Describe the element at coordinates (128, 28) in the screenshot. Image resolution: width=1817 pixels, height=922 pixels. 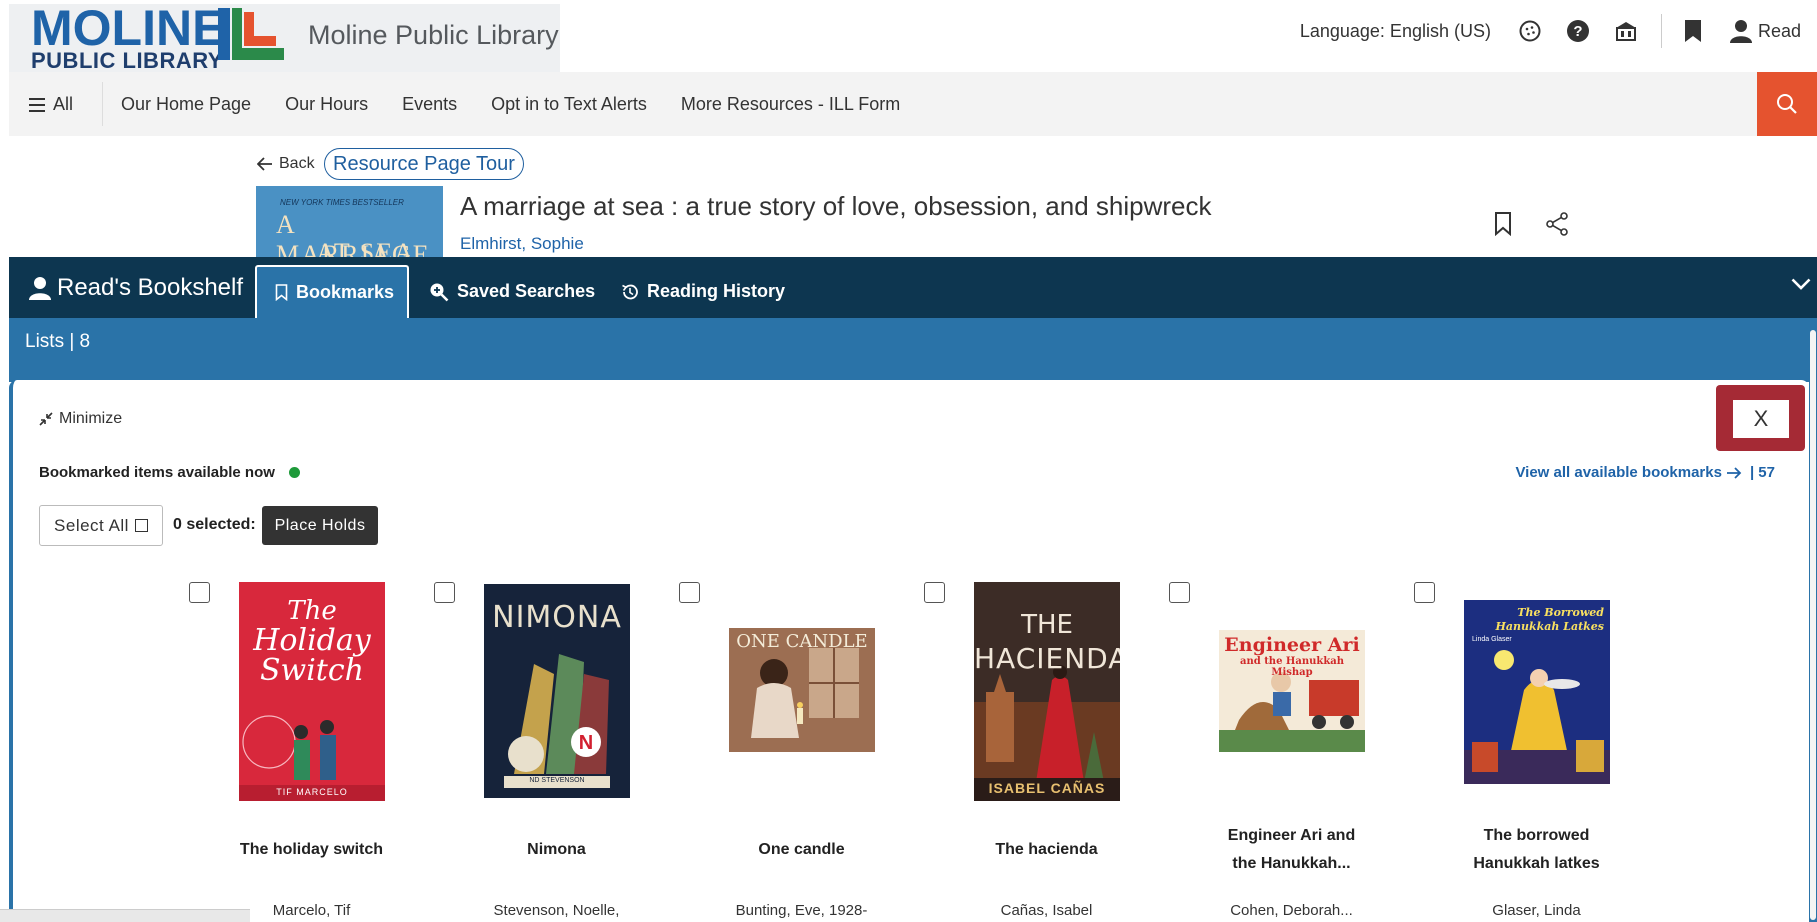
I see `logo-main-text: MOLINE` at that location.